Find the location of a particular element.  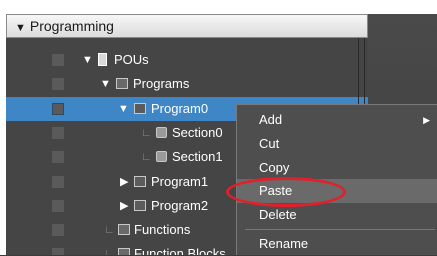

pou-folder-icon is located at coordinates (102, 59).